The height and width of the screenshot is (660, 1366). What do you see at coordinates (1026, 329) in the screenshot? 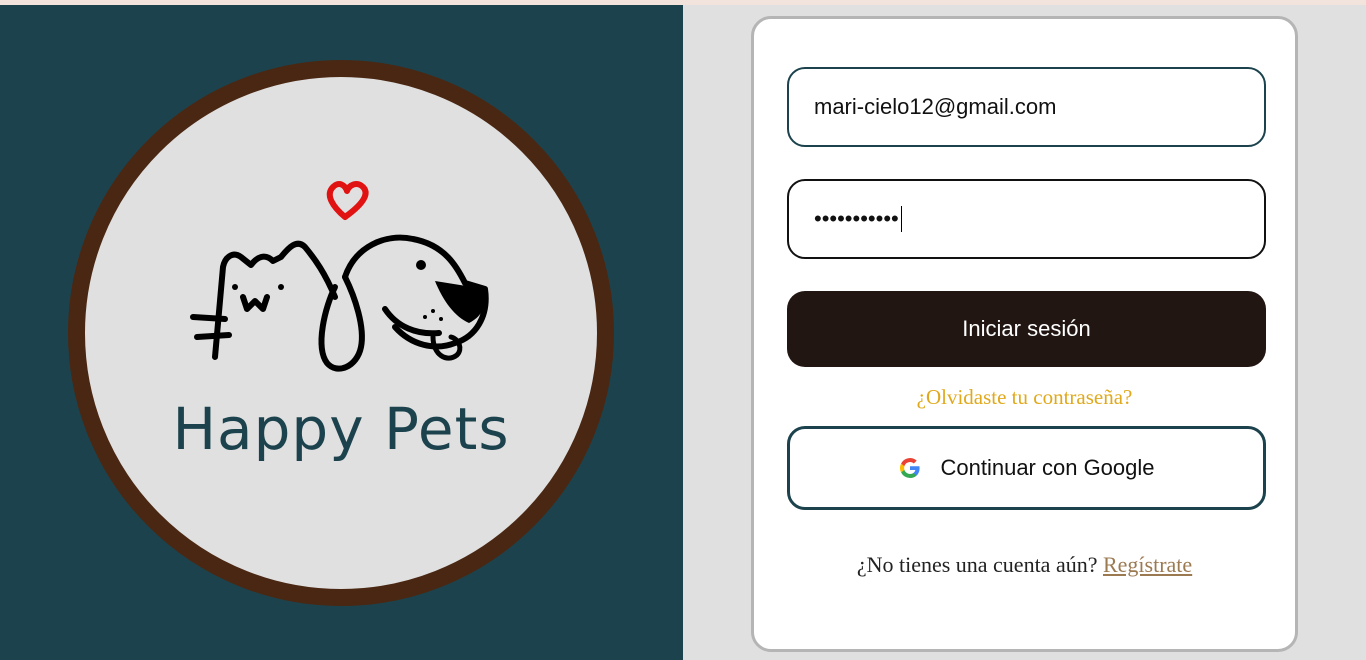
I see `login-button: Iniciar sesión` at bounding box center [1026, 329].